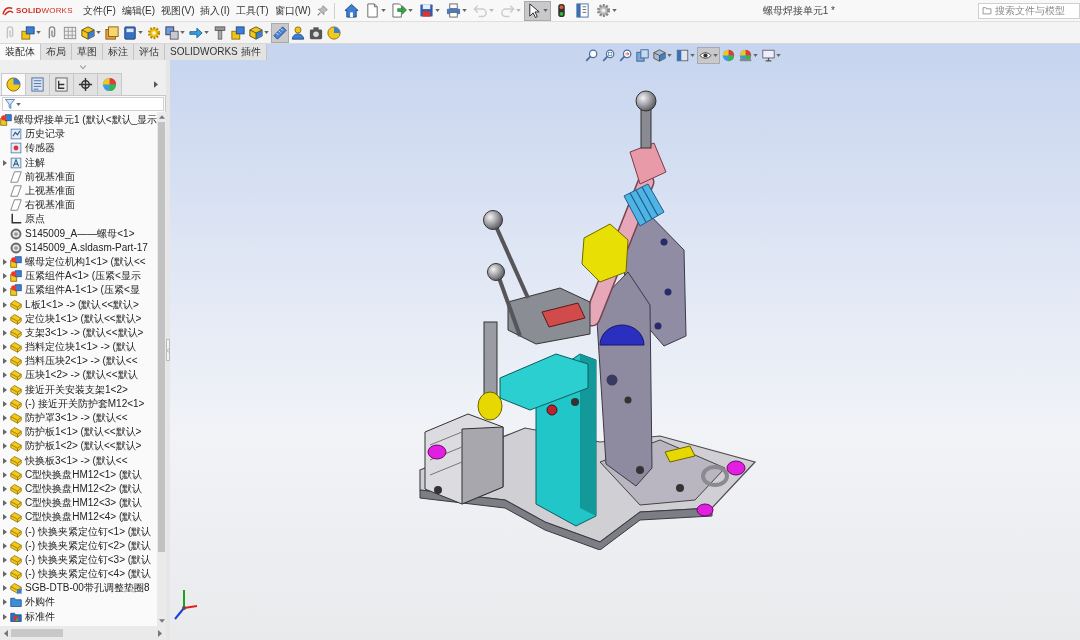 This screenshot has width=1080, height=640. I want to click on tree-item: (-) 快换夹紧定位钉<4> (默认, so click(88, 574).